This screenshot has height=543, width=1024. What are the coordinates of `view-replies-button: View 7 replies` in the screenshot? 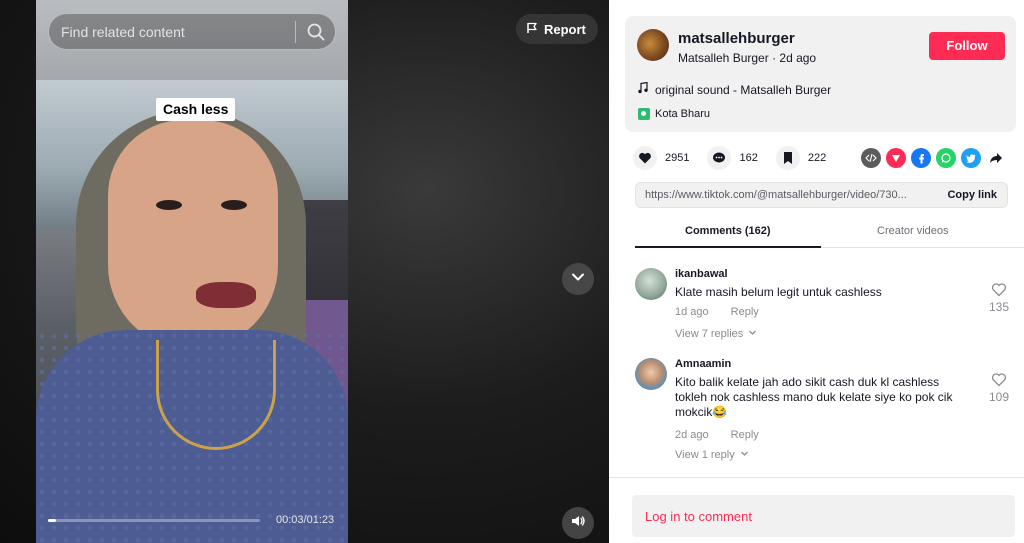 It's located at (716, 334).